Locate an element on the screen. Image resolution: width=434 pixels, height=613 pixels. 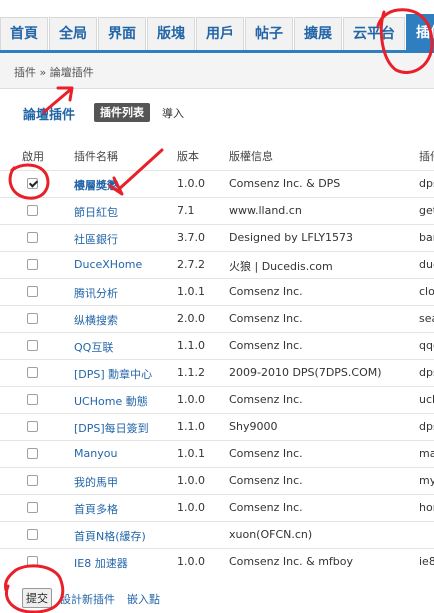
nav-tab: 插件 is located at coordinates (420, 32).